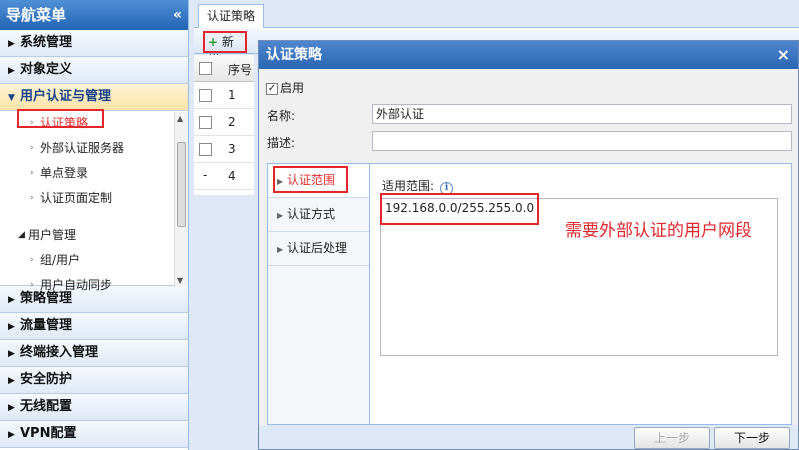 The height and width of the screenshot is (450, 799). Describe the element at coordinates (528, 55) in the screenshot. I see `dialog-titlebar: 认证策略 ×` at that location.